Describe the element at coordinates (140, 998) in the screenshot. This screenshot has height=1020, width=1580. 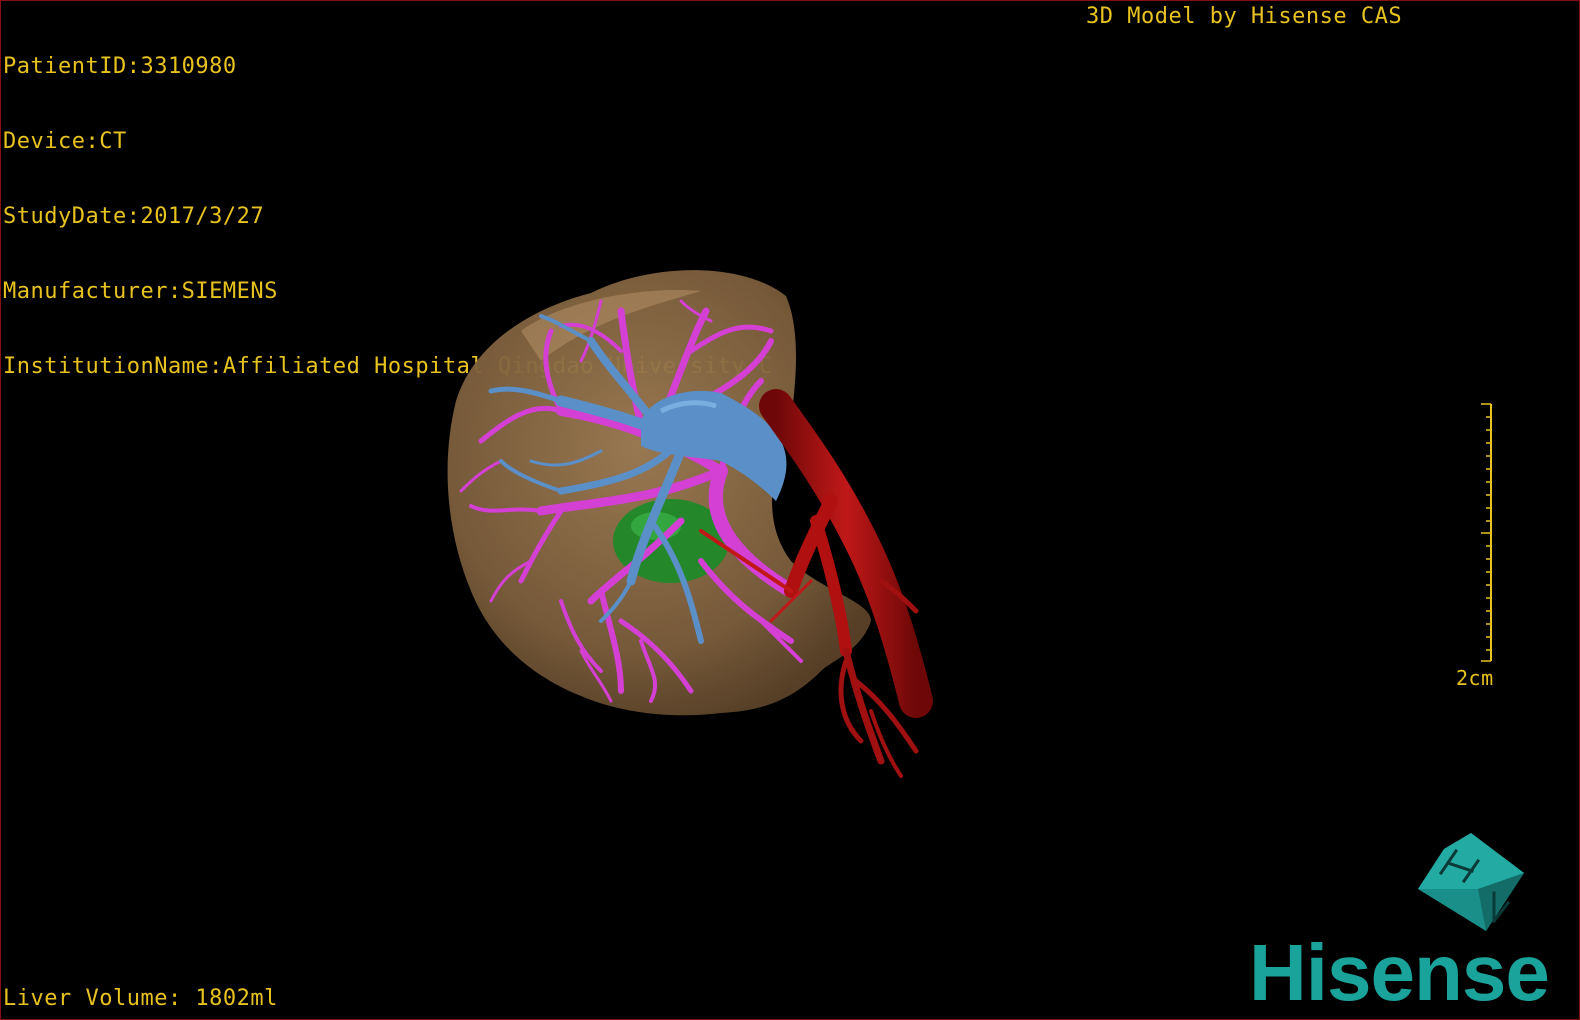
I see `liver-volume-text: Liver Volume: 1802ml` at that location.